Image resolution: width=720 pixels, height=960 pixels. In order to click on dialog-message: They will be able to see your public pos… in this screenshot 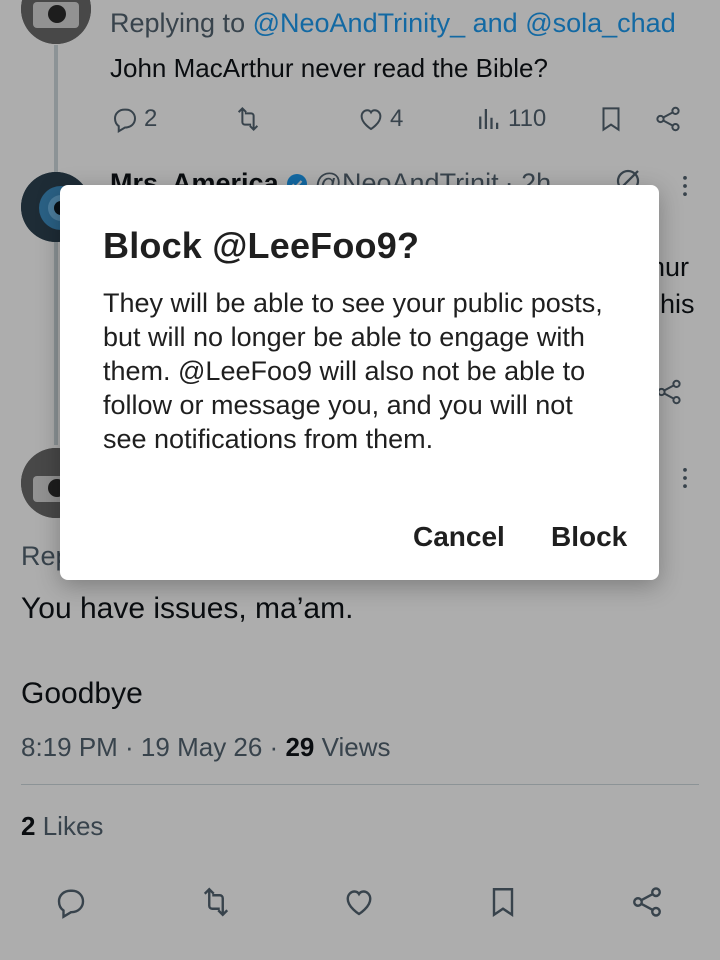, I will do `click(353, 371)`.